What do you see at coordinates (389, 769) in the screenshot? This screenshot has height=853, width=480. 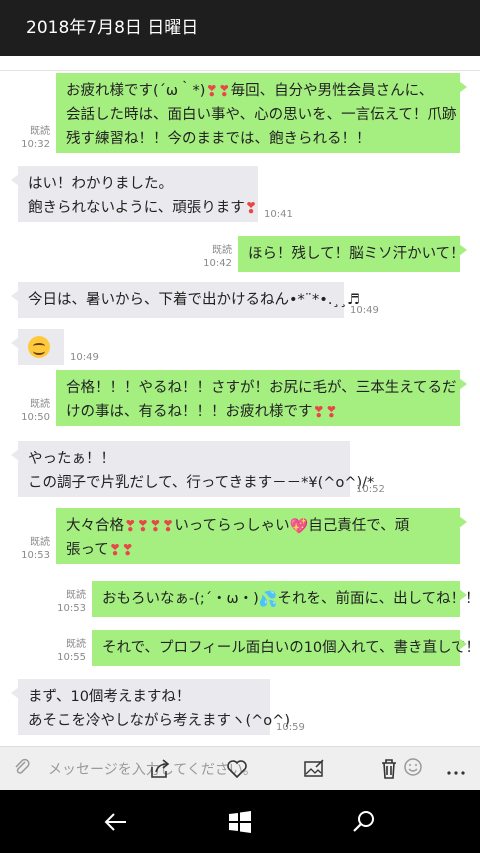 I see `trash-icon` at bounding box center [389, 769].